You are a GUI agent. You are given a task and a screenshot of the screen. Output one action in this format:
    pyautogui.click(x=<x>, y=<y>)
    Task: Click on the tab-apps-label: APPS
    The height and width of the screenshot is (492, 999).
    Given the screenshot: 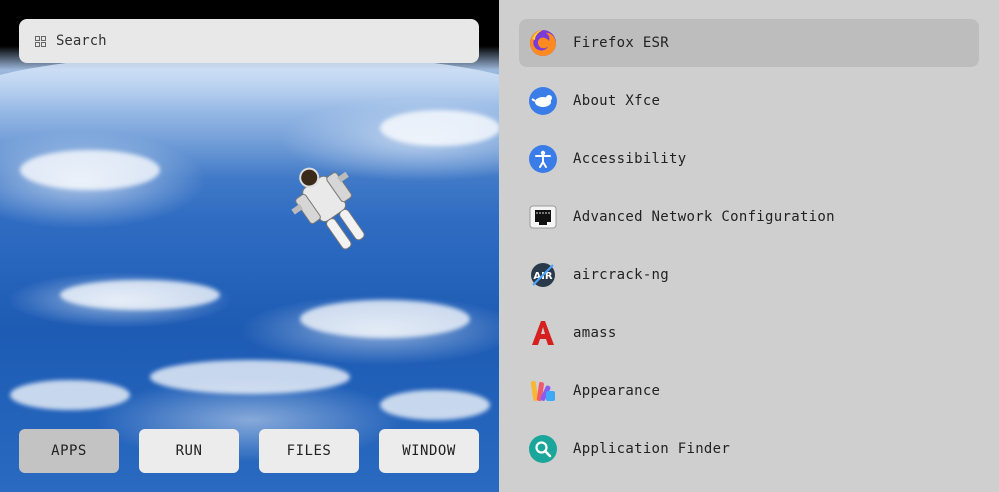 What is the action you would take?
    pyautogui.click(x=69, y=451)
    